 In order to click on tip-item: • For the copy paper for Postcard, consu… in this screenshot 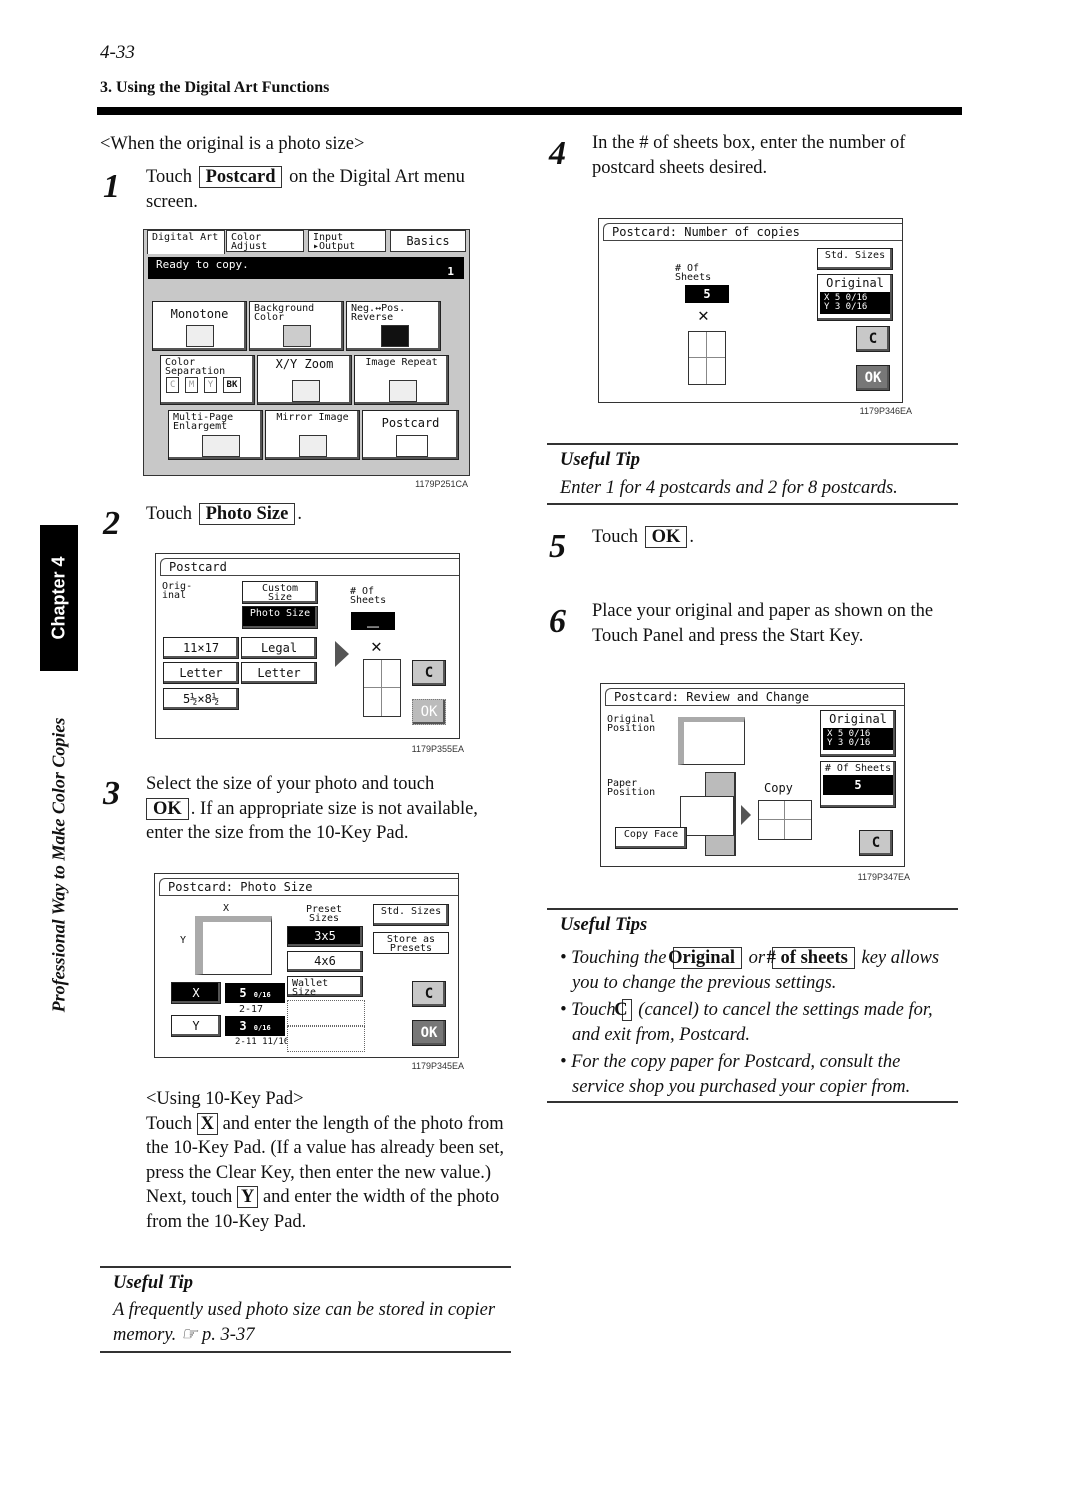, I will do `click(735, 1074)`.